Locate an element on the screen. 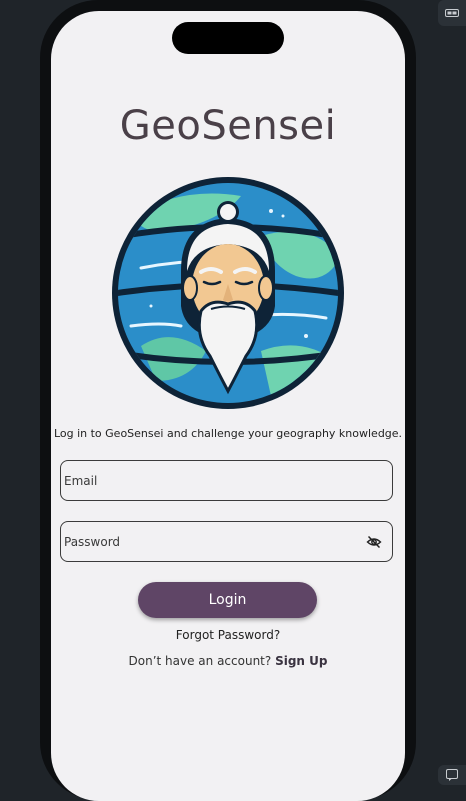 This screenshot has width=466, height=801. email-input is located at coordinates (226, 480).